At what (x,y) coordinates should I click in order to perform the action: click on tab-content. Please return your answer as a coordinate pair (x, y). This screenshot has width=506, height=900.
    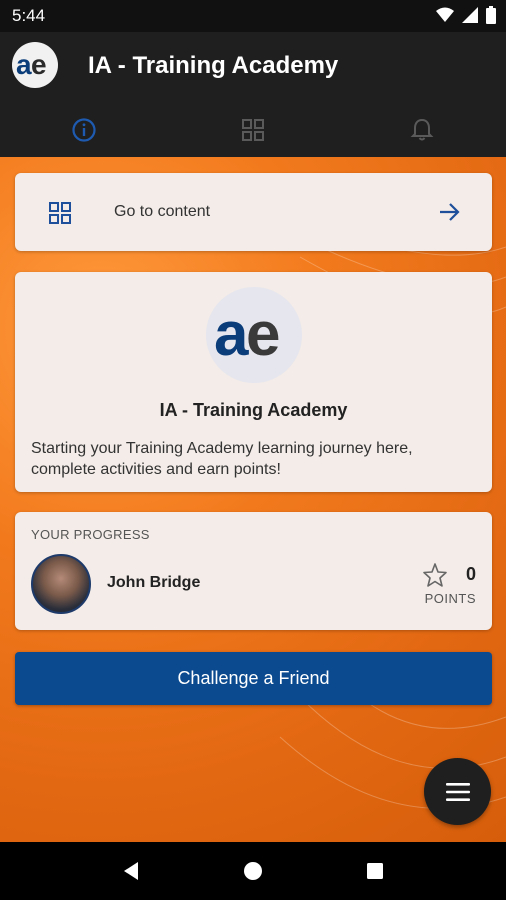
    Looking at the image, I should click on (253, 129).